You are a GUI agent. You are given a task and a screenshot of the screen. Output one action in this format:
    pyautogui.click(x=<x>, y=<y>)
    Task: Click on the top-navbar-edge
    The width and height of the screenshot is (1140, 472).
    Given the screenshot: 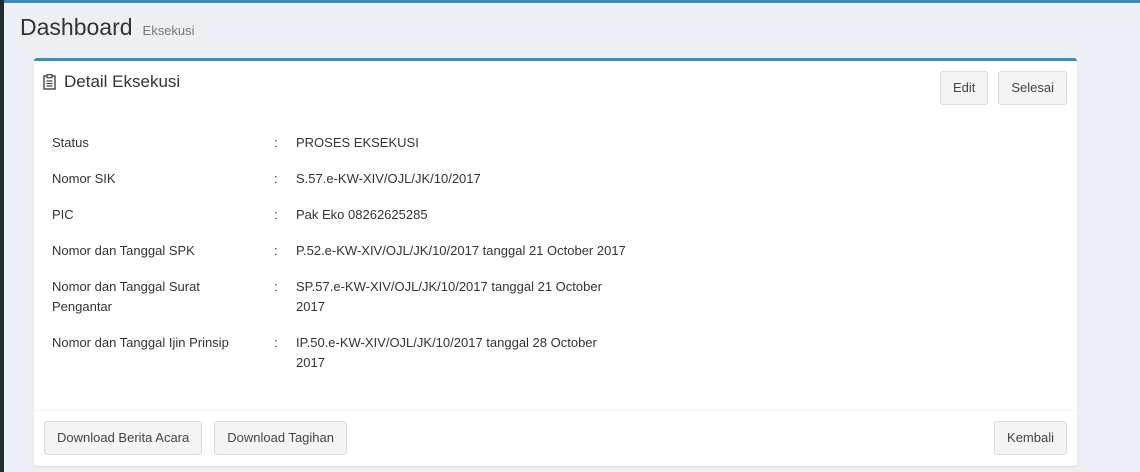 What is the action you would take?
    pyautogui.click(x=570, y=1)
    